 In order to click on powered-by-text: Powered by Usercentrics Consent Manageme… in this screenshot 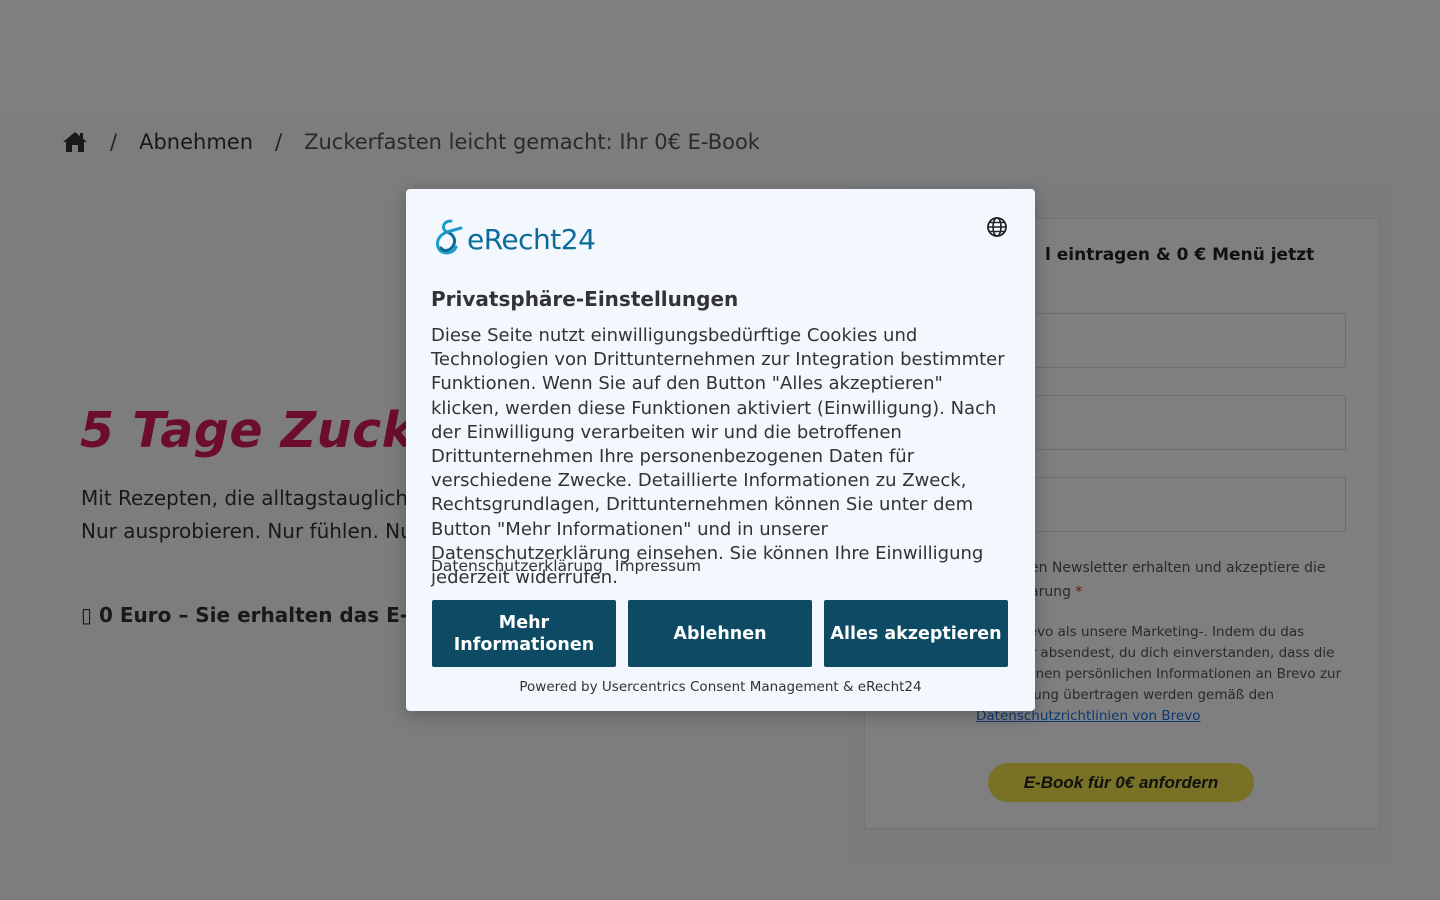, I will do `click(720, 687)`.